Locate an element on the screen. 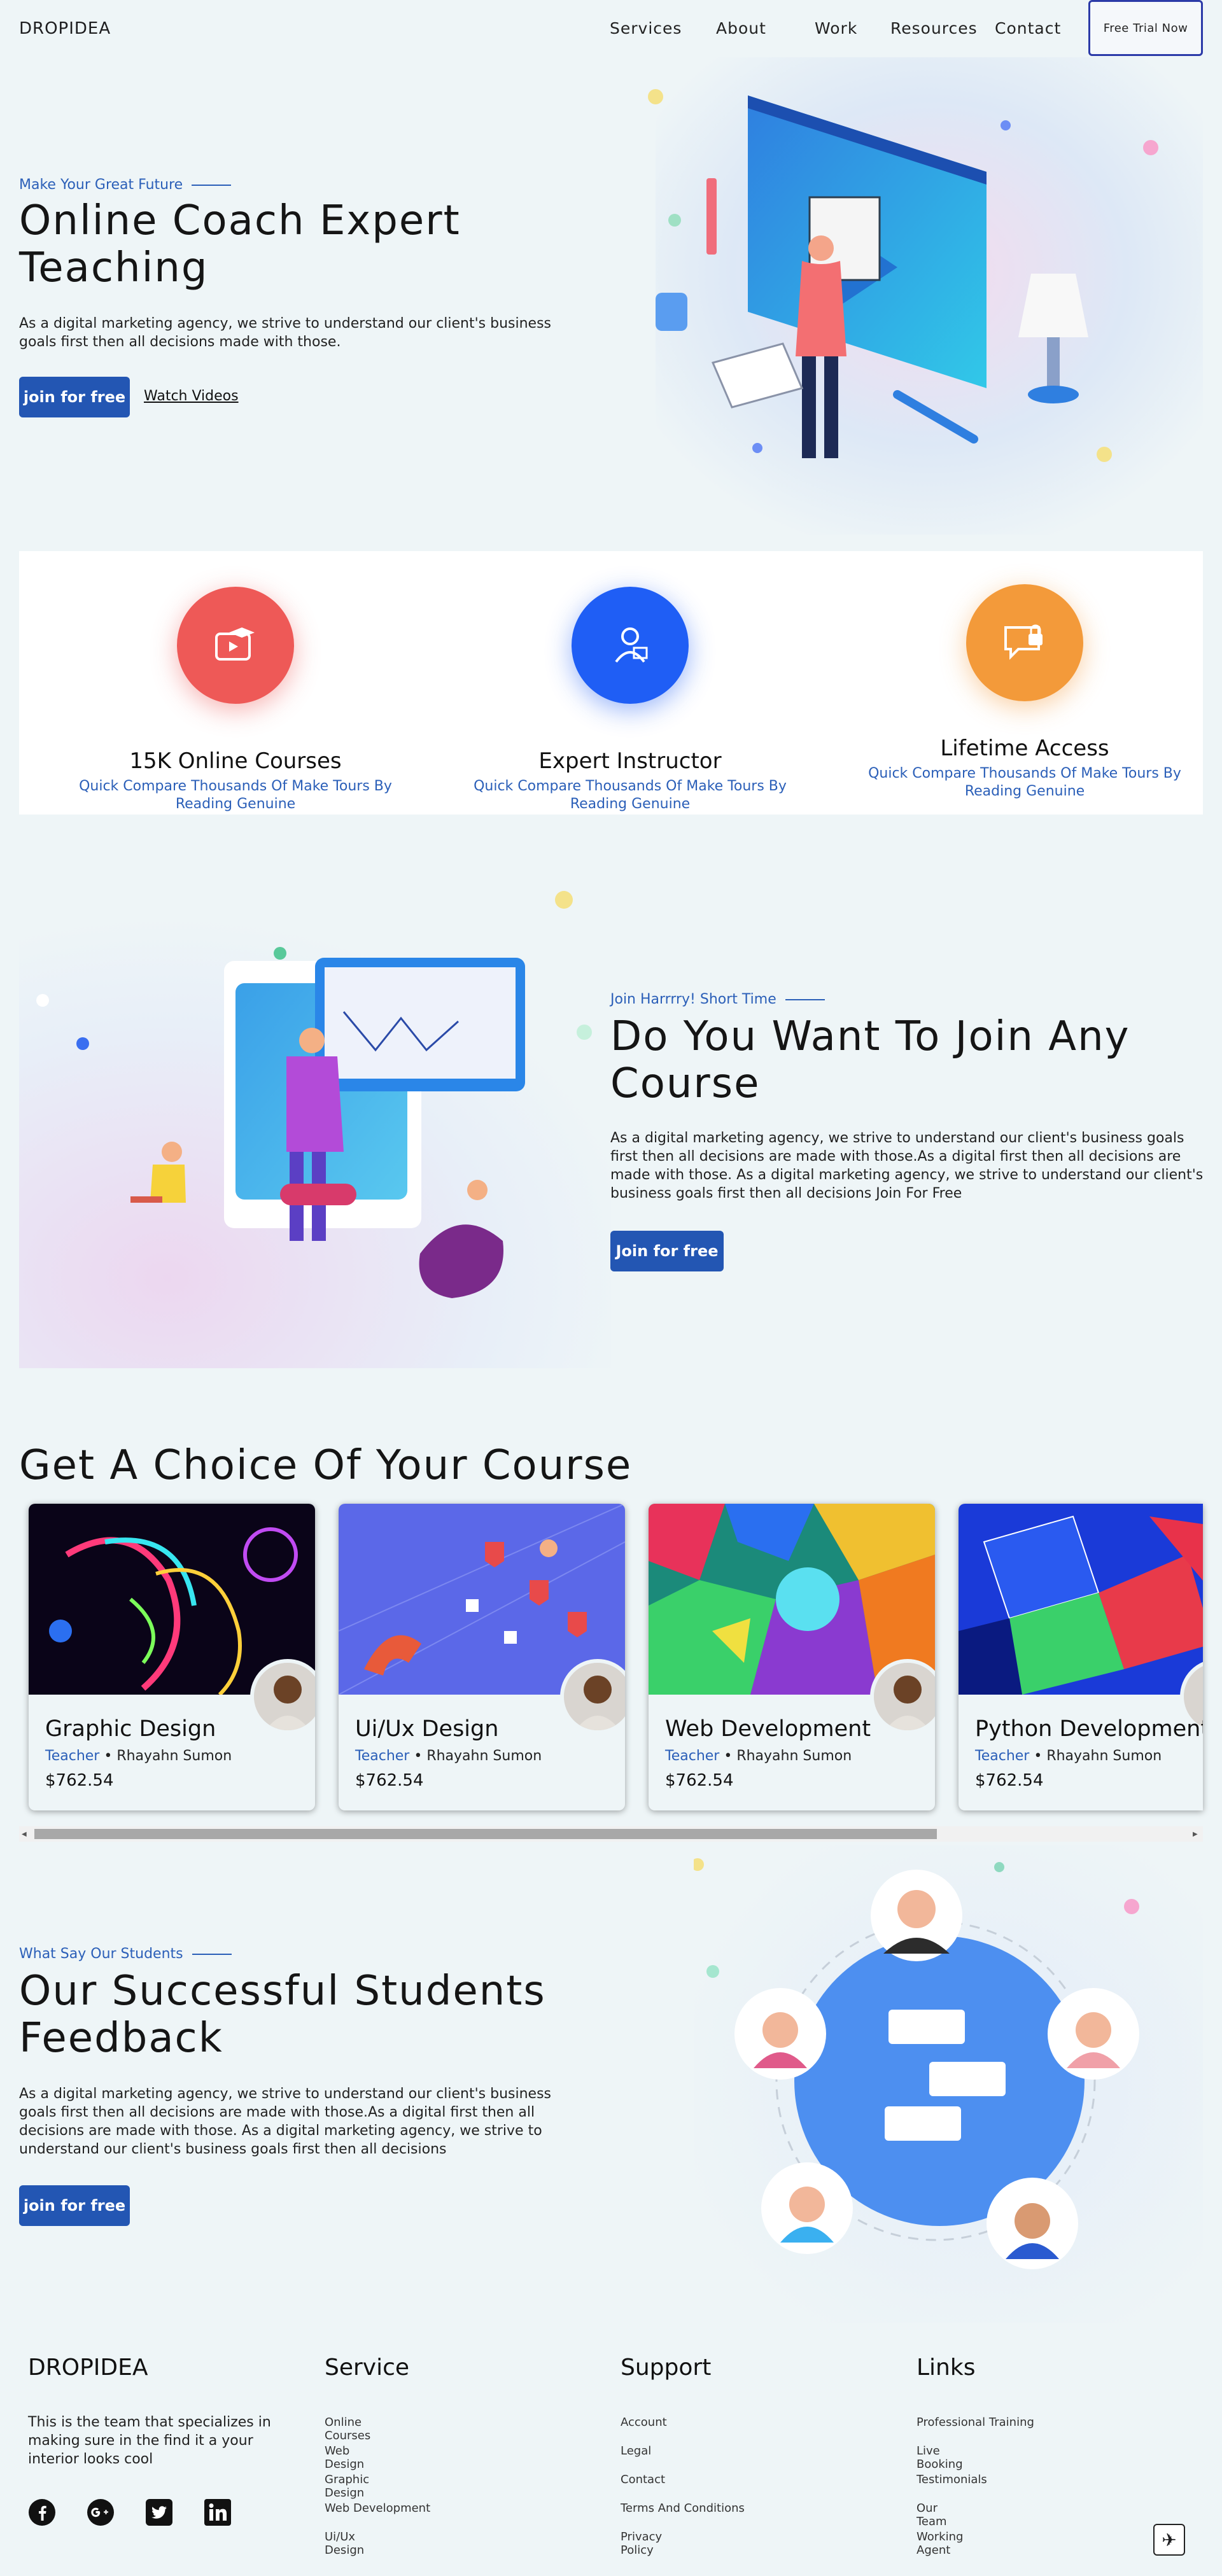 Image resolution: width=1222 pixels, height=2576 pixels. nav-contact: Contact is located at coordinates (1028, 28).